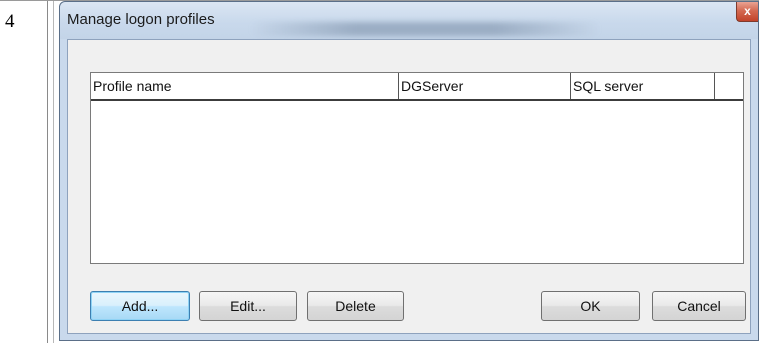 The height and width of the screenshot is (343, 759). What do you see at coordinates (699, 306) in the screenshot?
I see `cancel-button: Cancel` at bounding box center [699, 306].